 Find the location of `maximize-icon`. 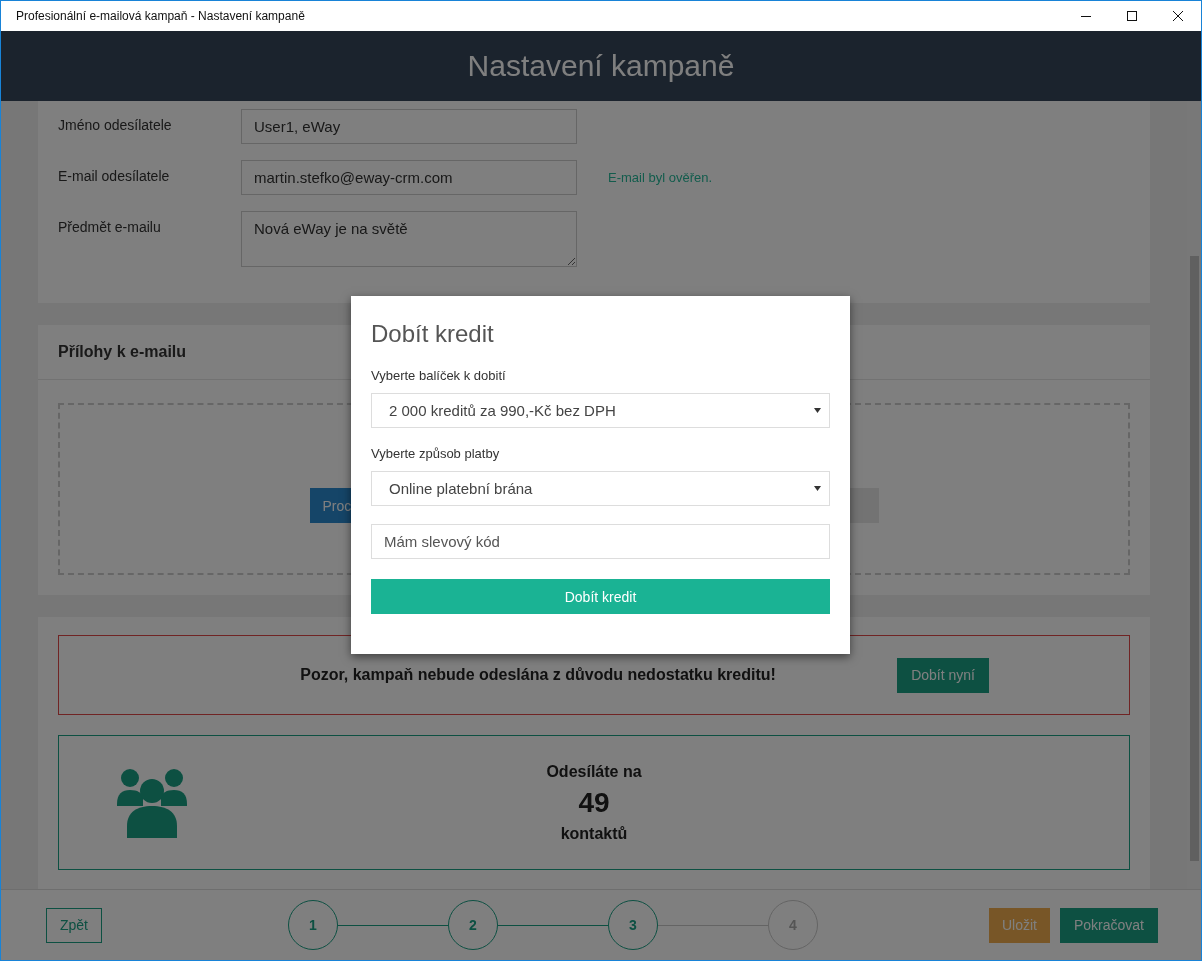

maximize-icon is located at coordinates (1132, 16).